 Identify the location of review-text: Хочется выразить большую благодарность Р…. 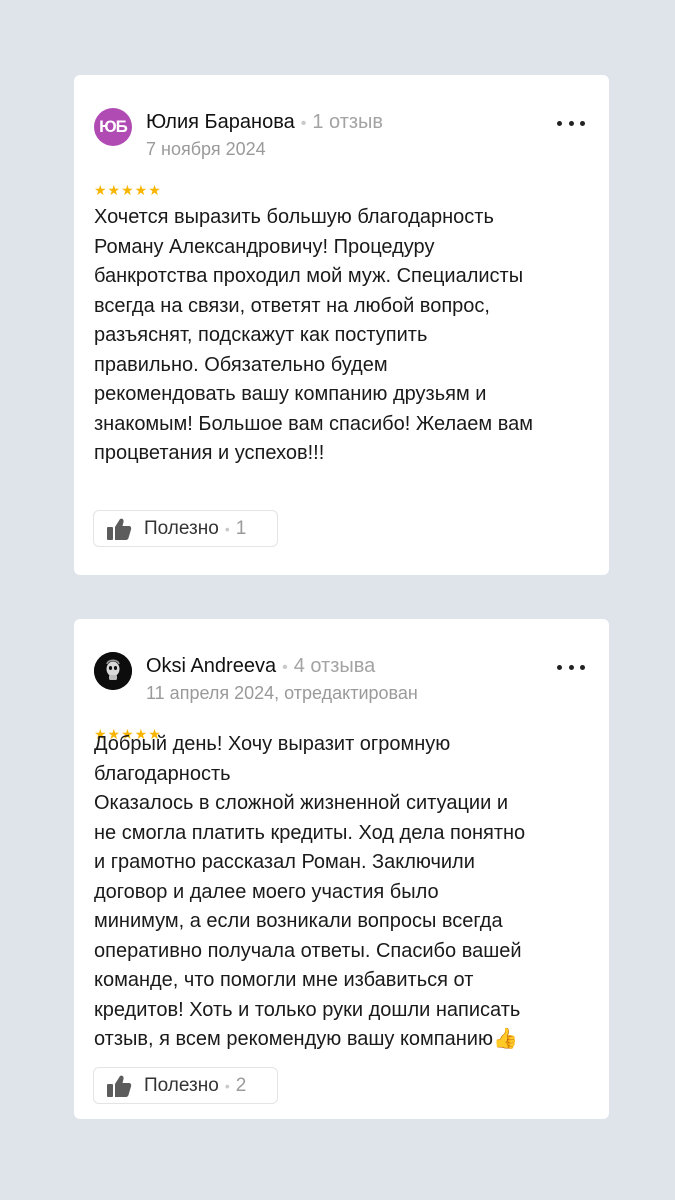
(313, 335).